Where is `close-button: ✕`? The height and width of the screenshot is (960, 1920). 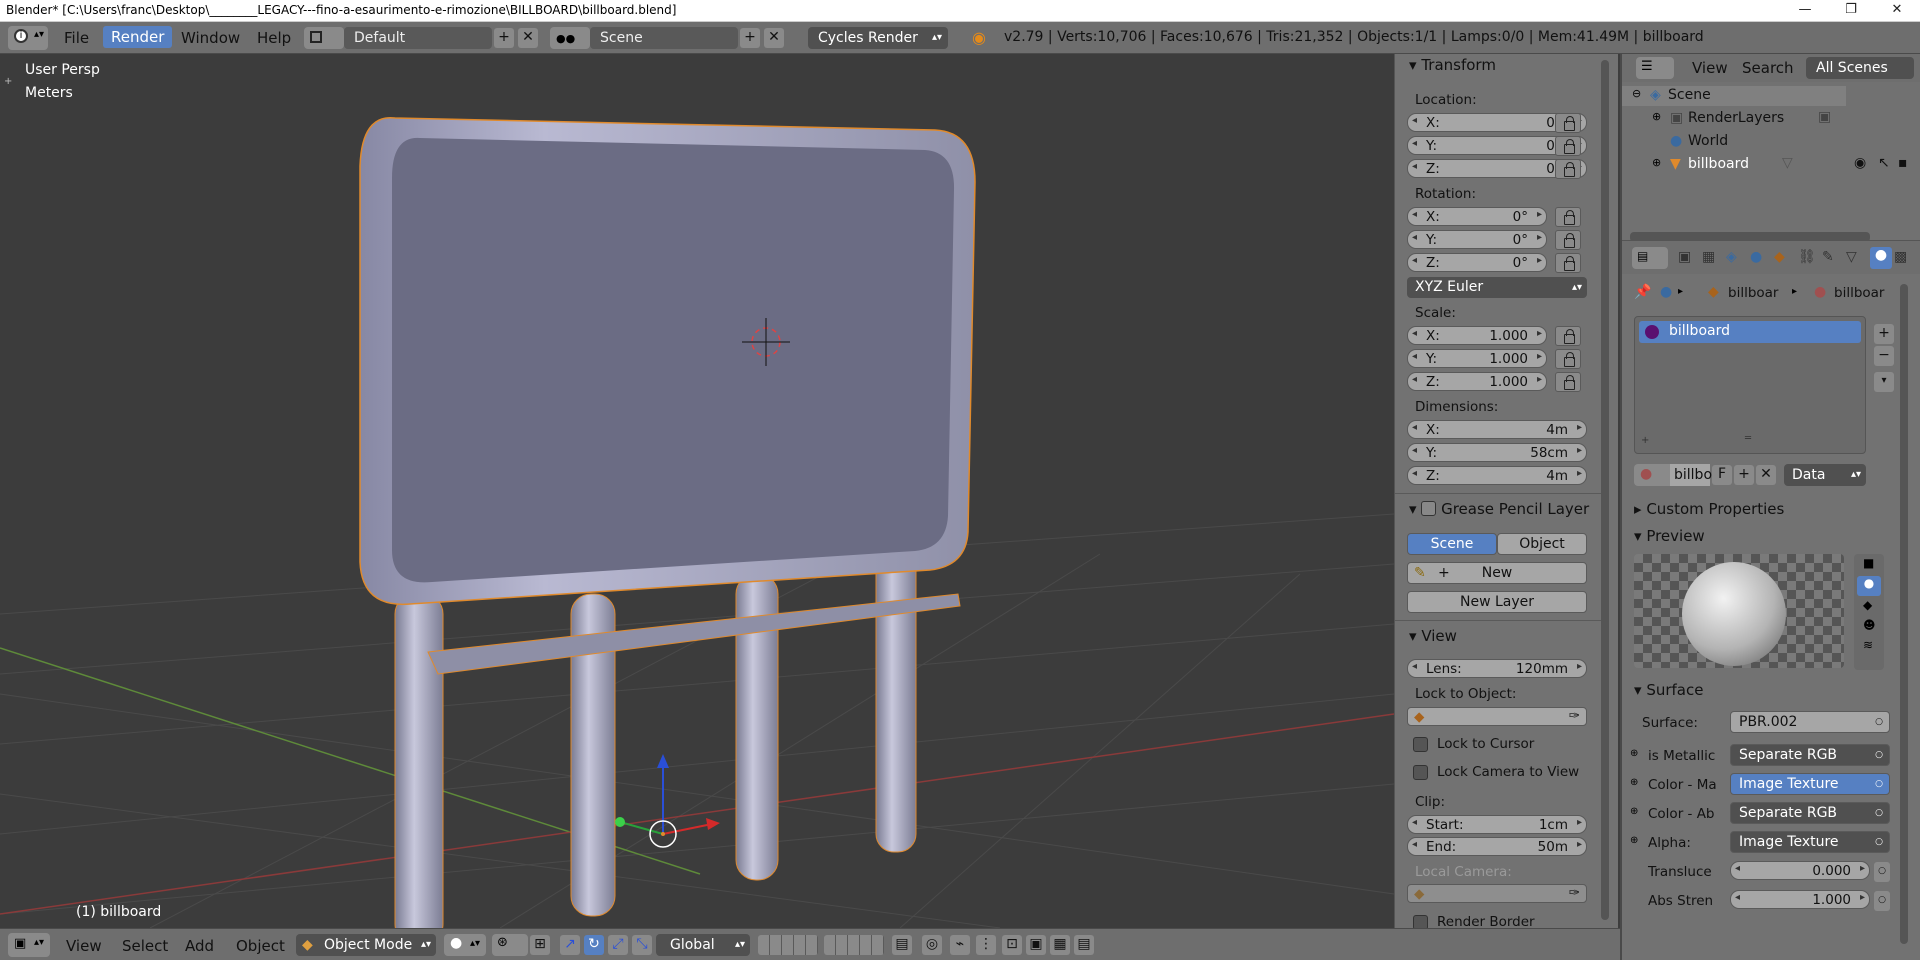
close-button: ✕ is located at coordinates (1897, 11).